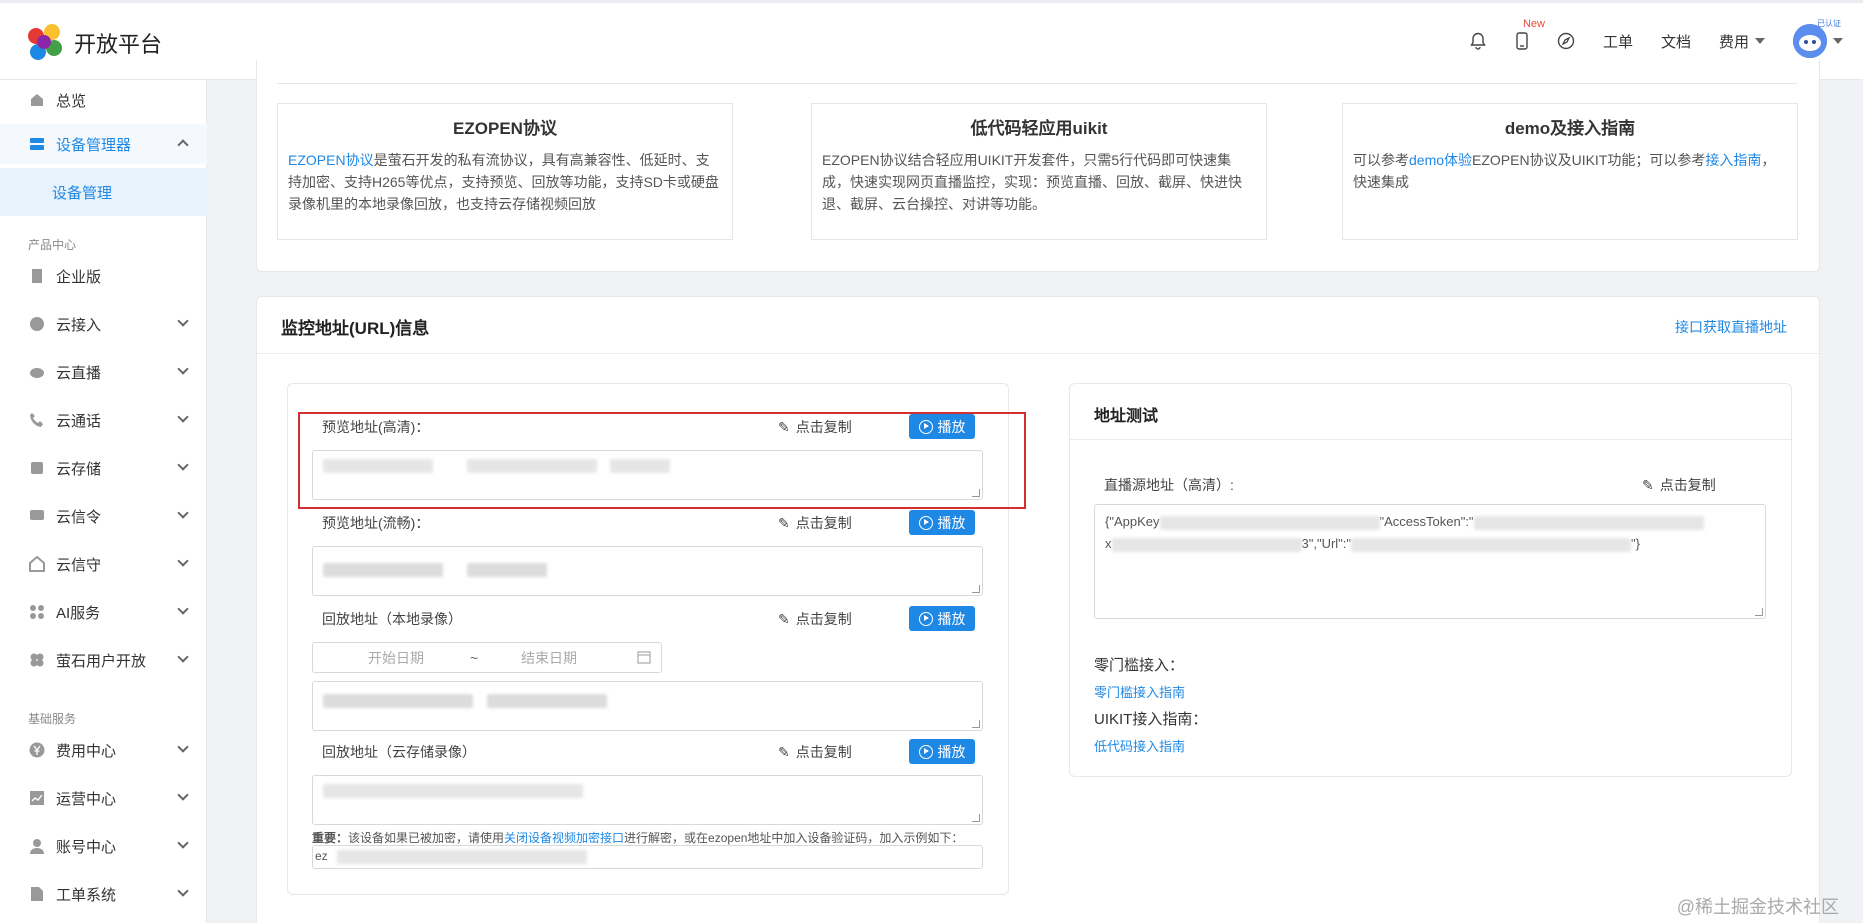  I want to click on uikit-guide-label: UIKIT接入指南：, so click(1151, 719).